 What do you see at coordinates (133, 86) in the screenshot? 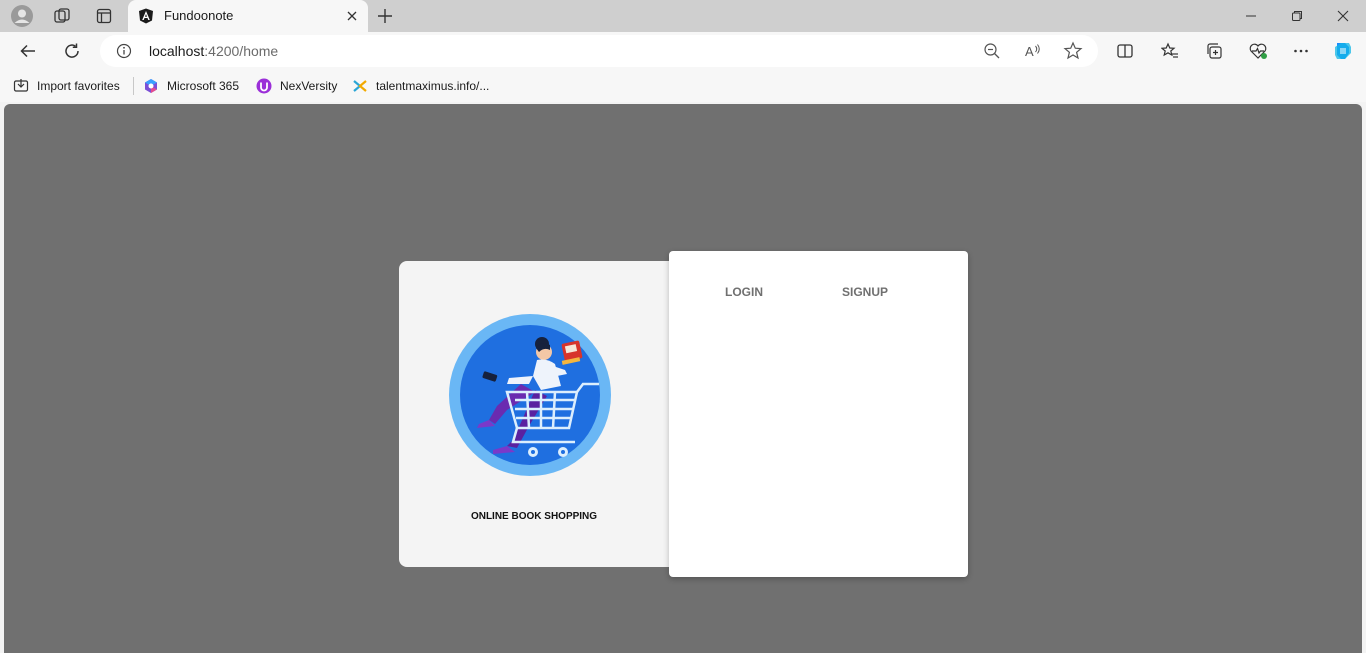
I see `favorites-divider` at bounding box center [133, 86].